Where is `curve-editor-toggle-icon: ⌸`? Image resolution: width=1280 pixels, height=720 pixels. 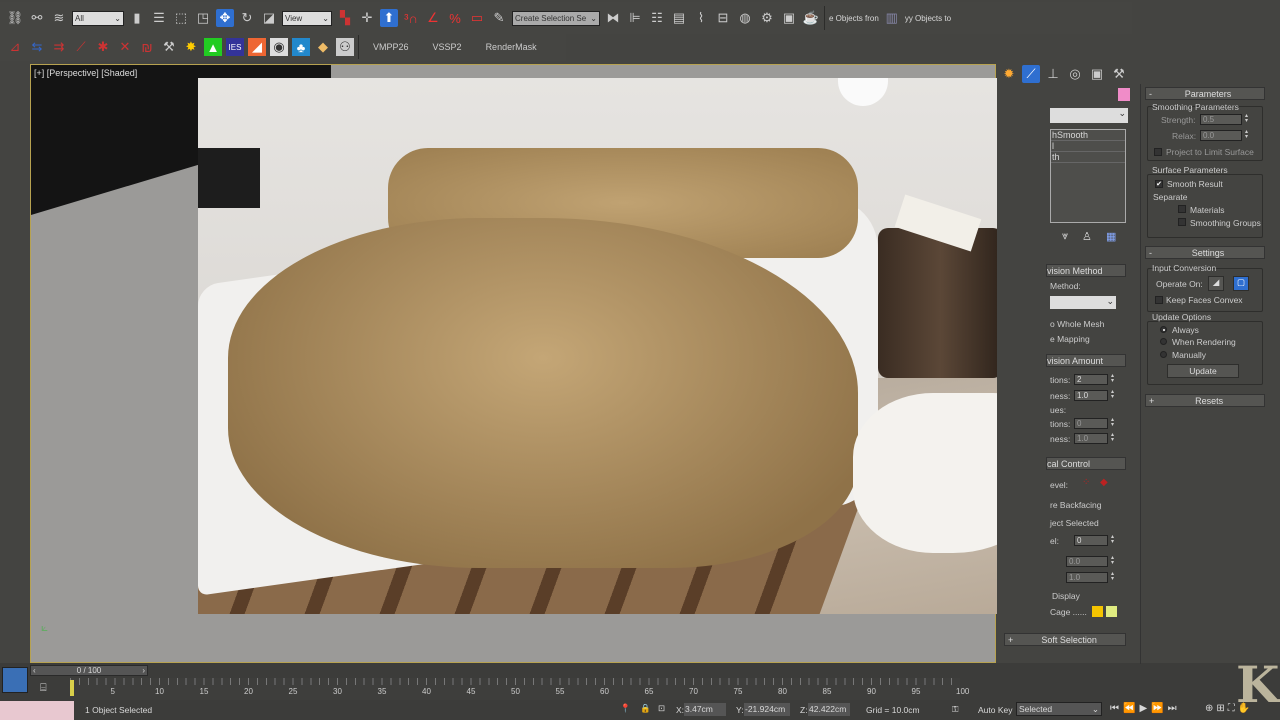 curve-editor-toggle-icon: ⌸ is located at coordinates (43, 688).